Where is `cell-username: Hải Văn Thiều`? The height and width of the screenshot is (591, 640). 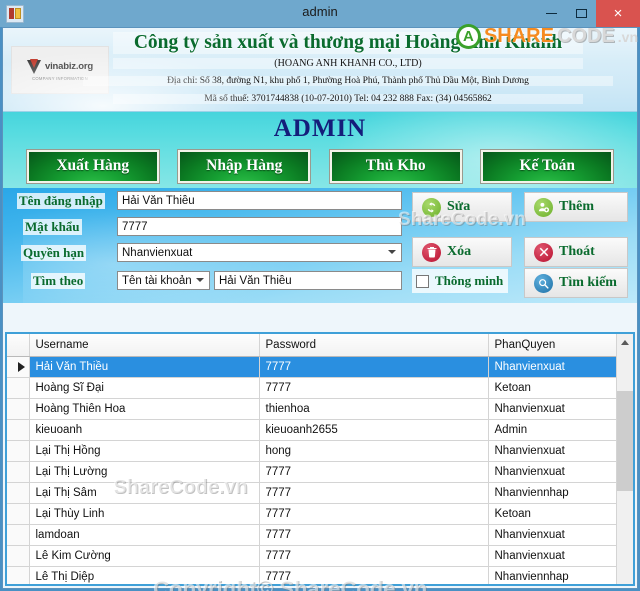
cell-username: Hải Văn Thiều is located at coordinates (144, 367).